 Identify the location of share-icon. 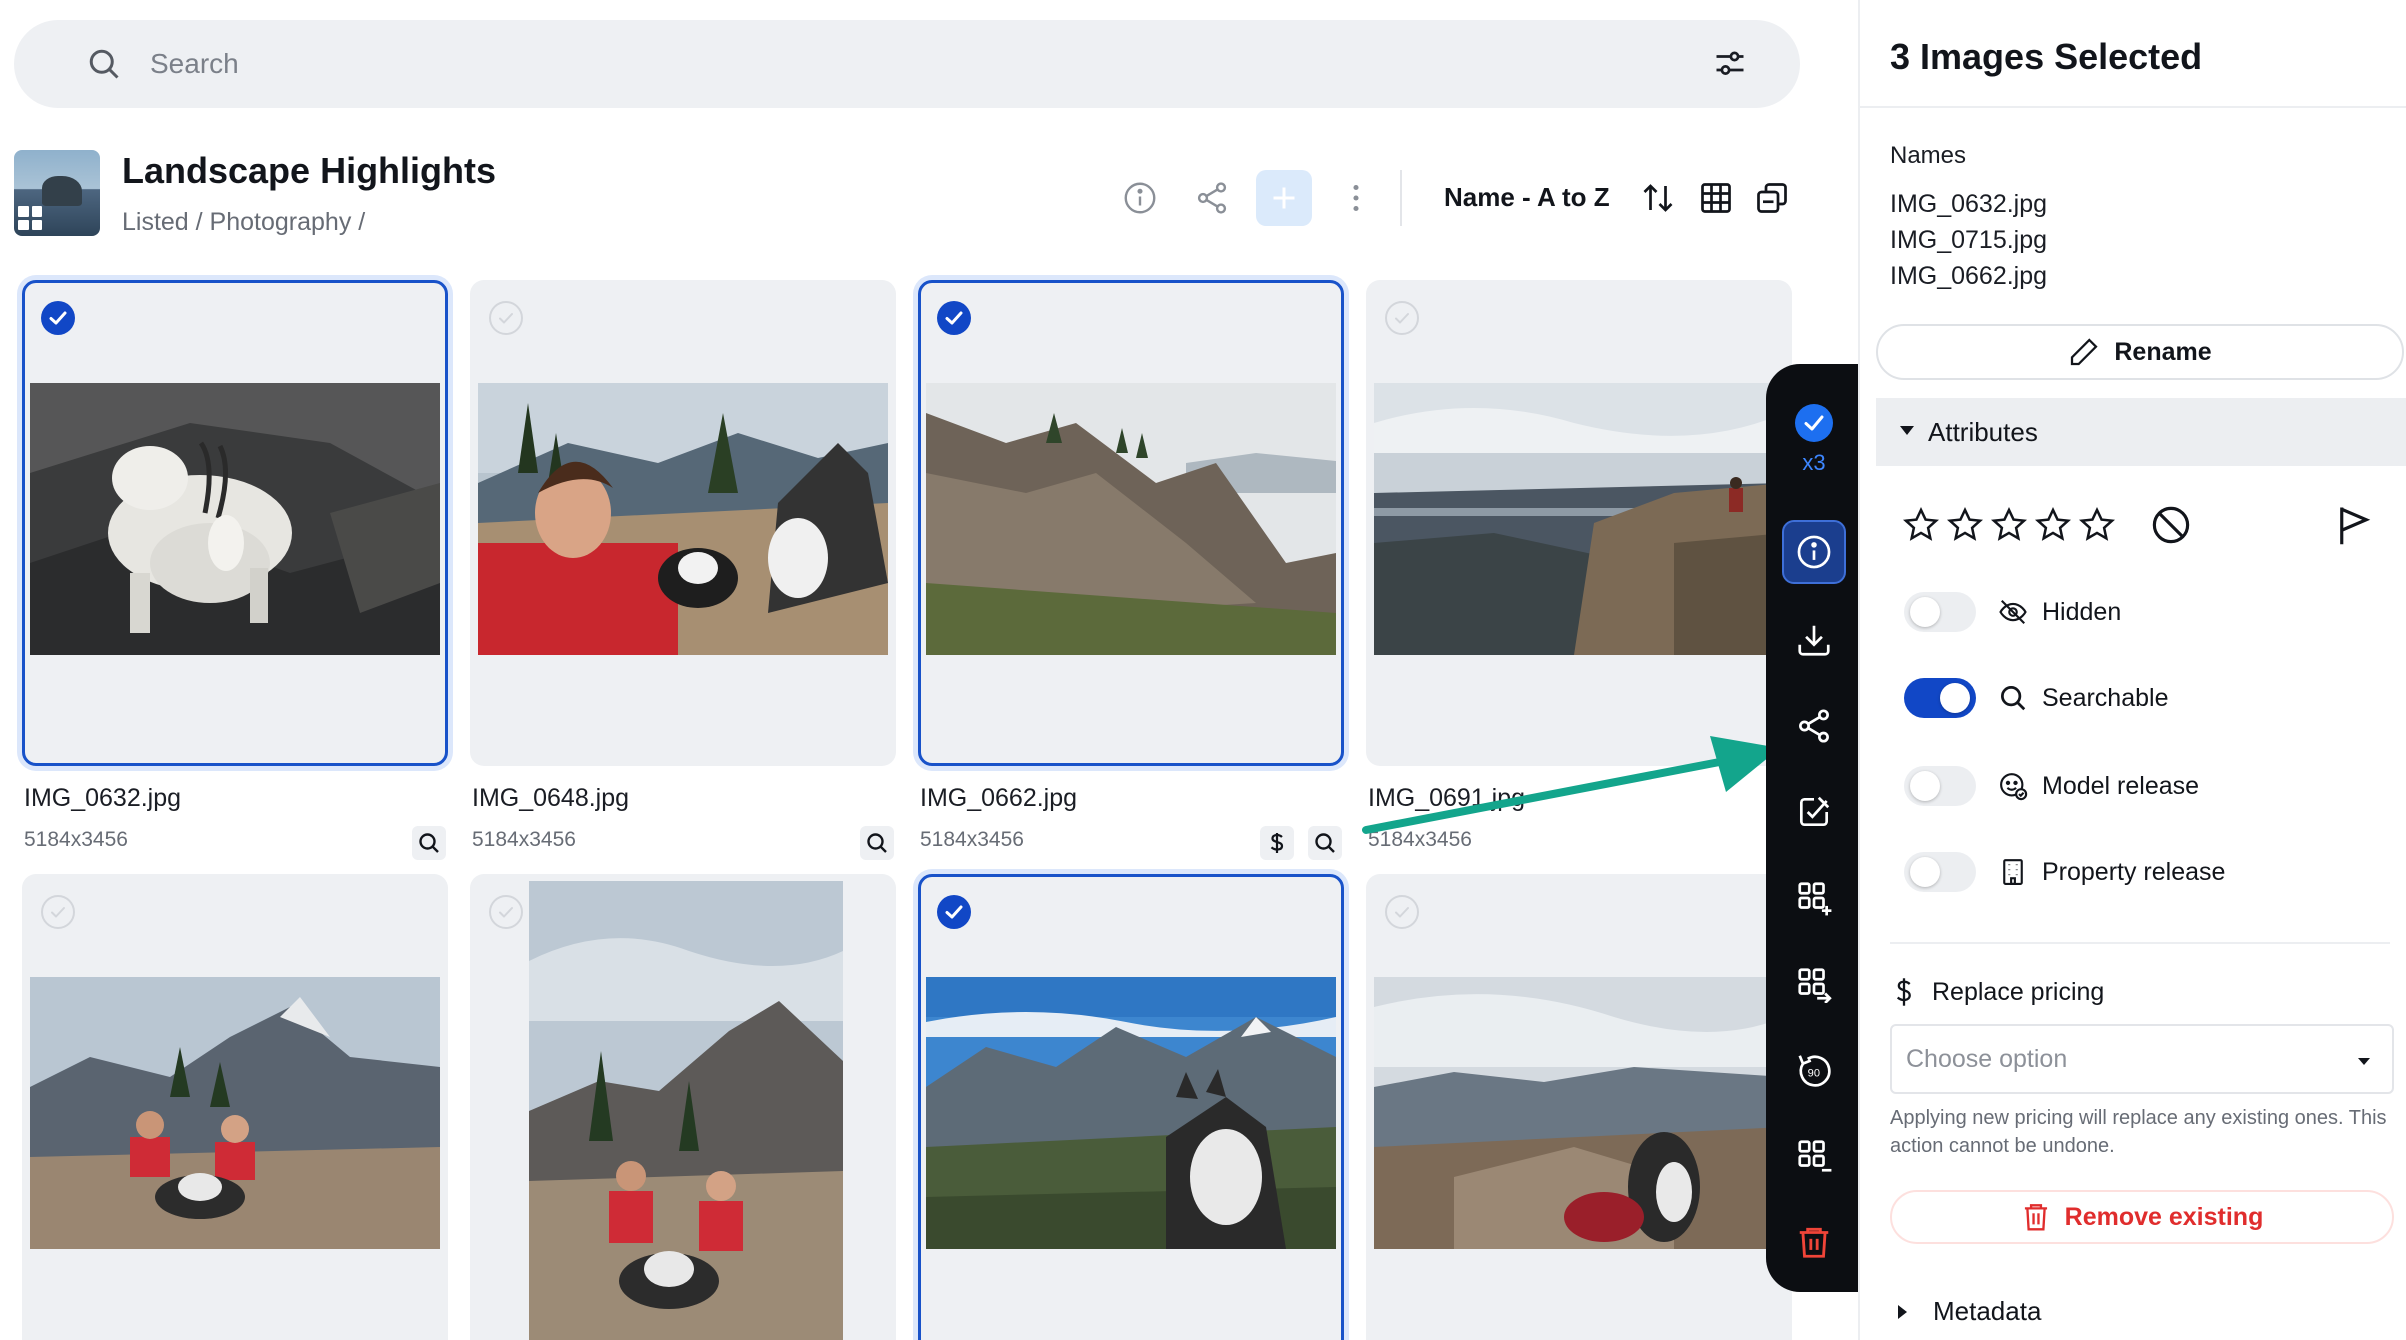
(1814, 726).